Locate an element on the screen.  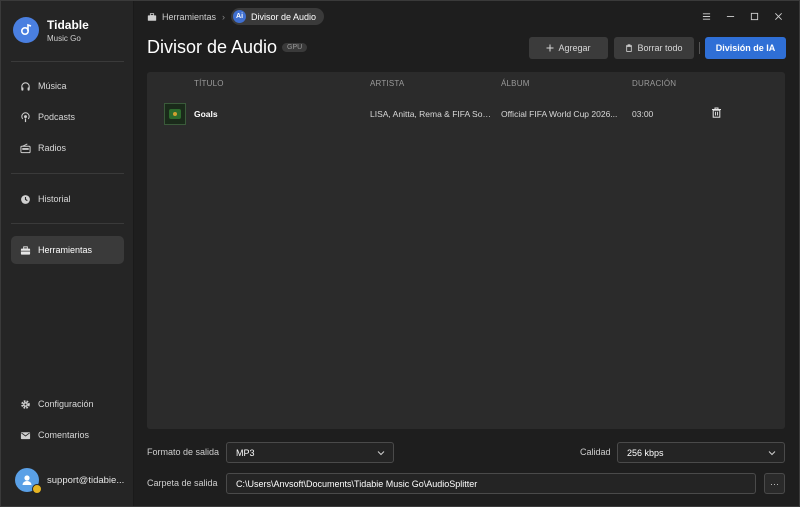
plus-icon is located at coordinates (550, 48).